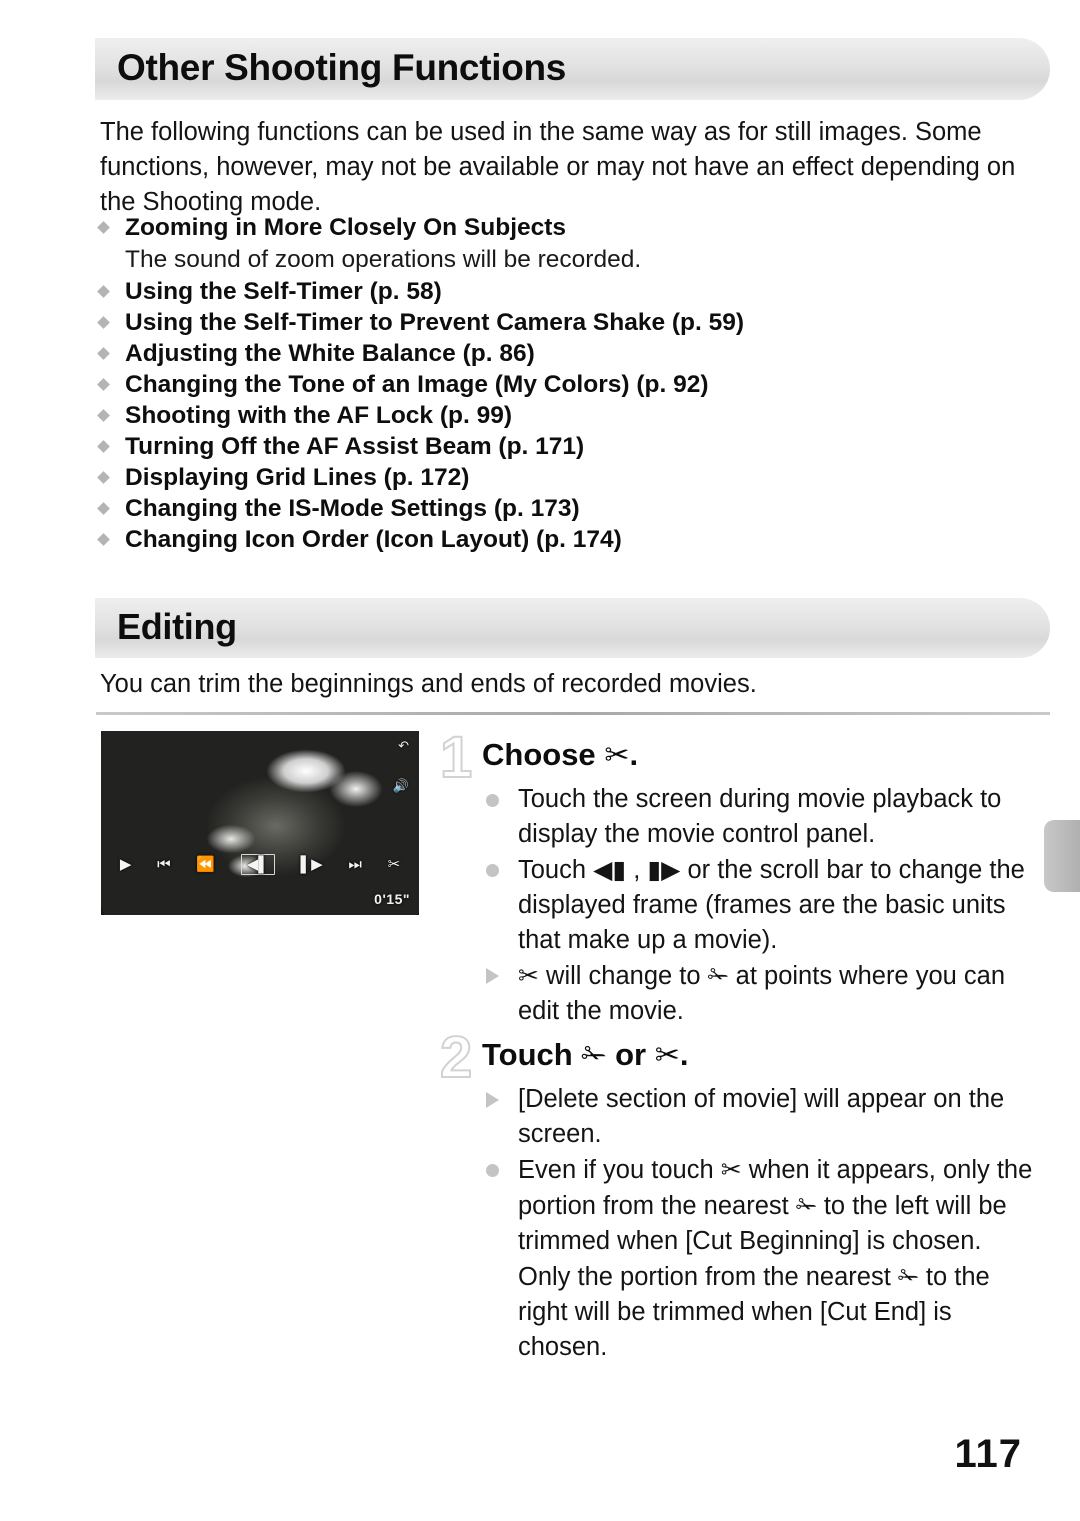  I want to click on play-icon: ▶, so click(126, 864).